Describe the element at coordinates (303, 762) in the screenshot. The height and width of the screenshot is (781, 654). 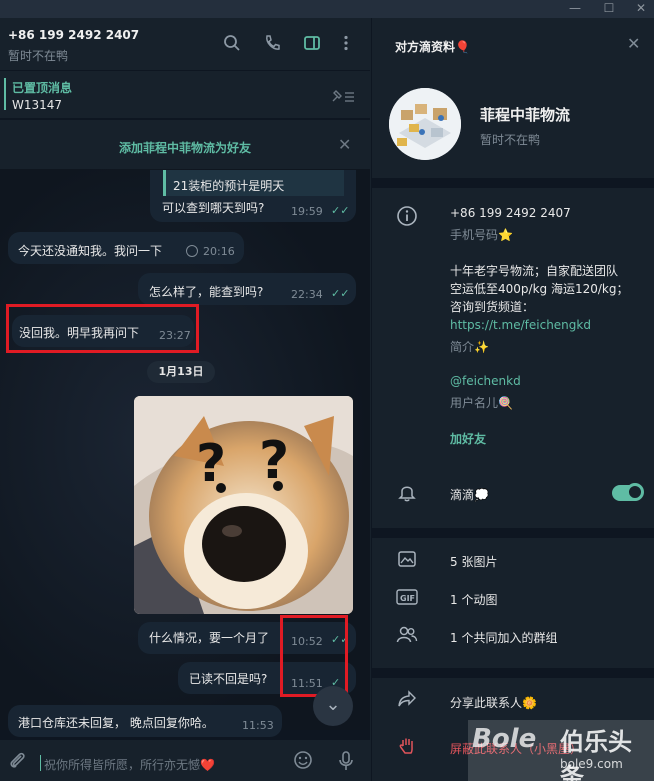
I see `emoji-icon` at that location.